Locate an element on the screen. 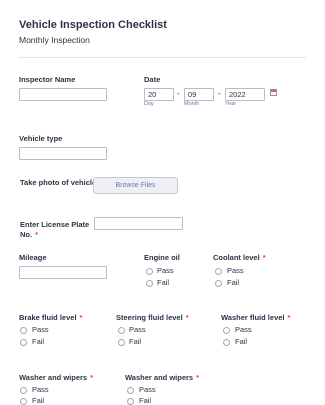 The height and width of the screenshot is (405, 325). form-title: Vehicle Inspection Checklist is located at coordinates (93, 25).